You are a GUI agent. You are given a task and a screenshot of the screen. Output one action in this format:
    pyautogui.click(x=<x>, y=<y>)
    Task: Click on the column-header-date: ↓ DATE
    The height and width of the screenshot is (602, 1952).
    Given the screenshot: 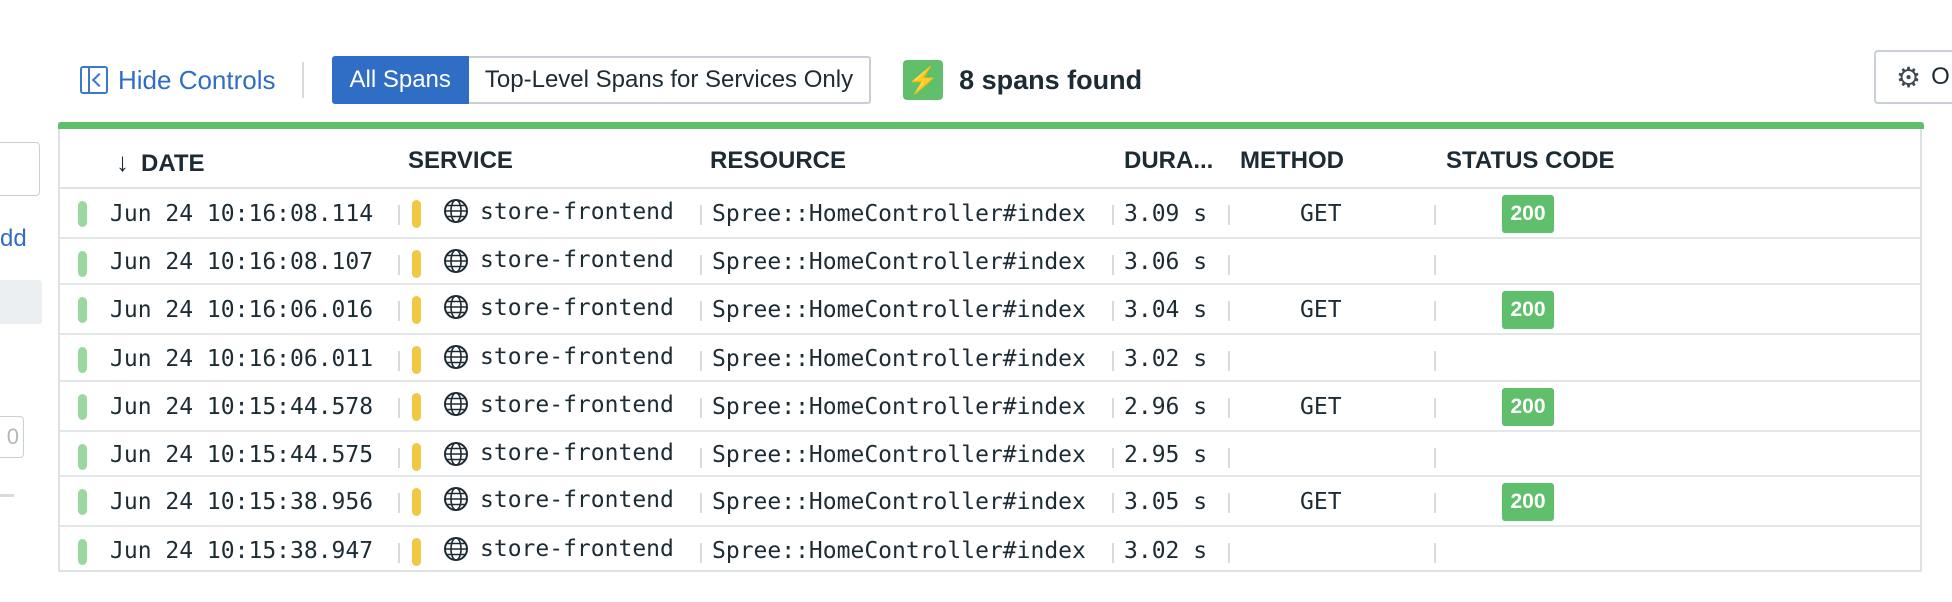 What is the action you would take?
    pyautogui.click(x=160, y=162)
    